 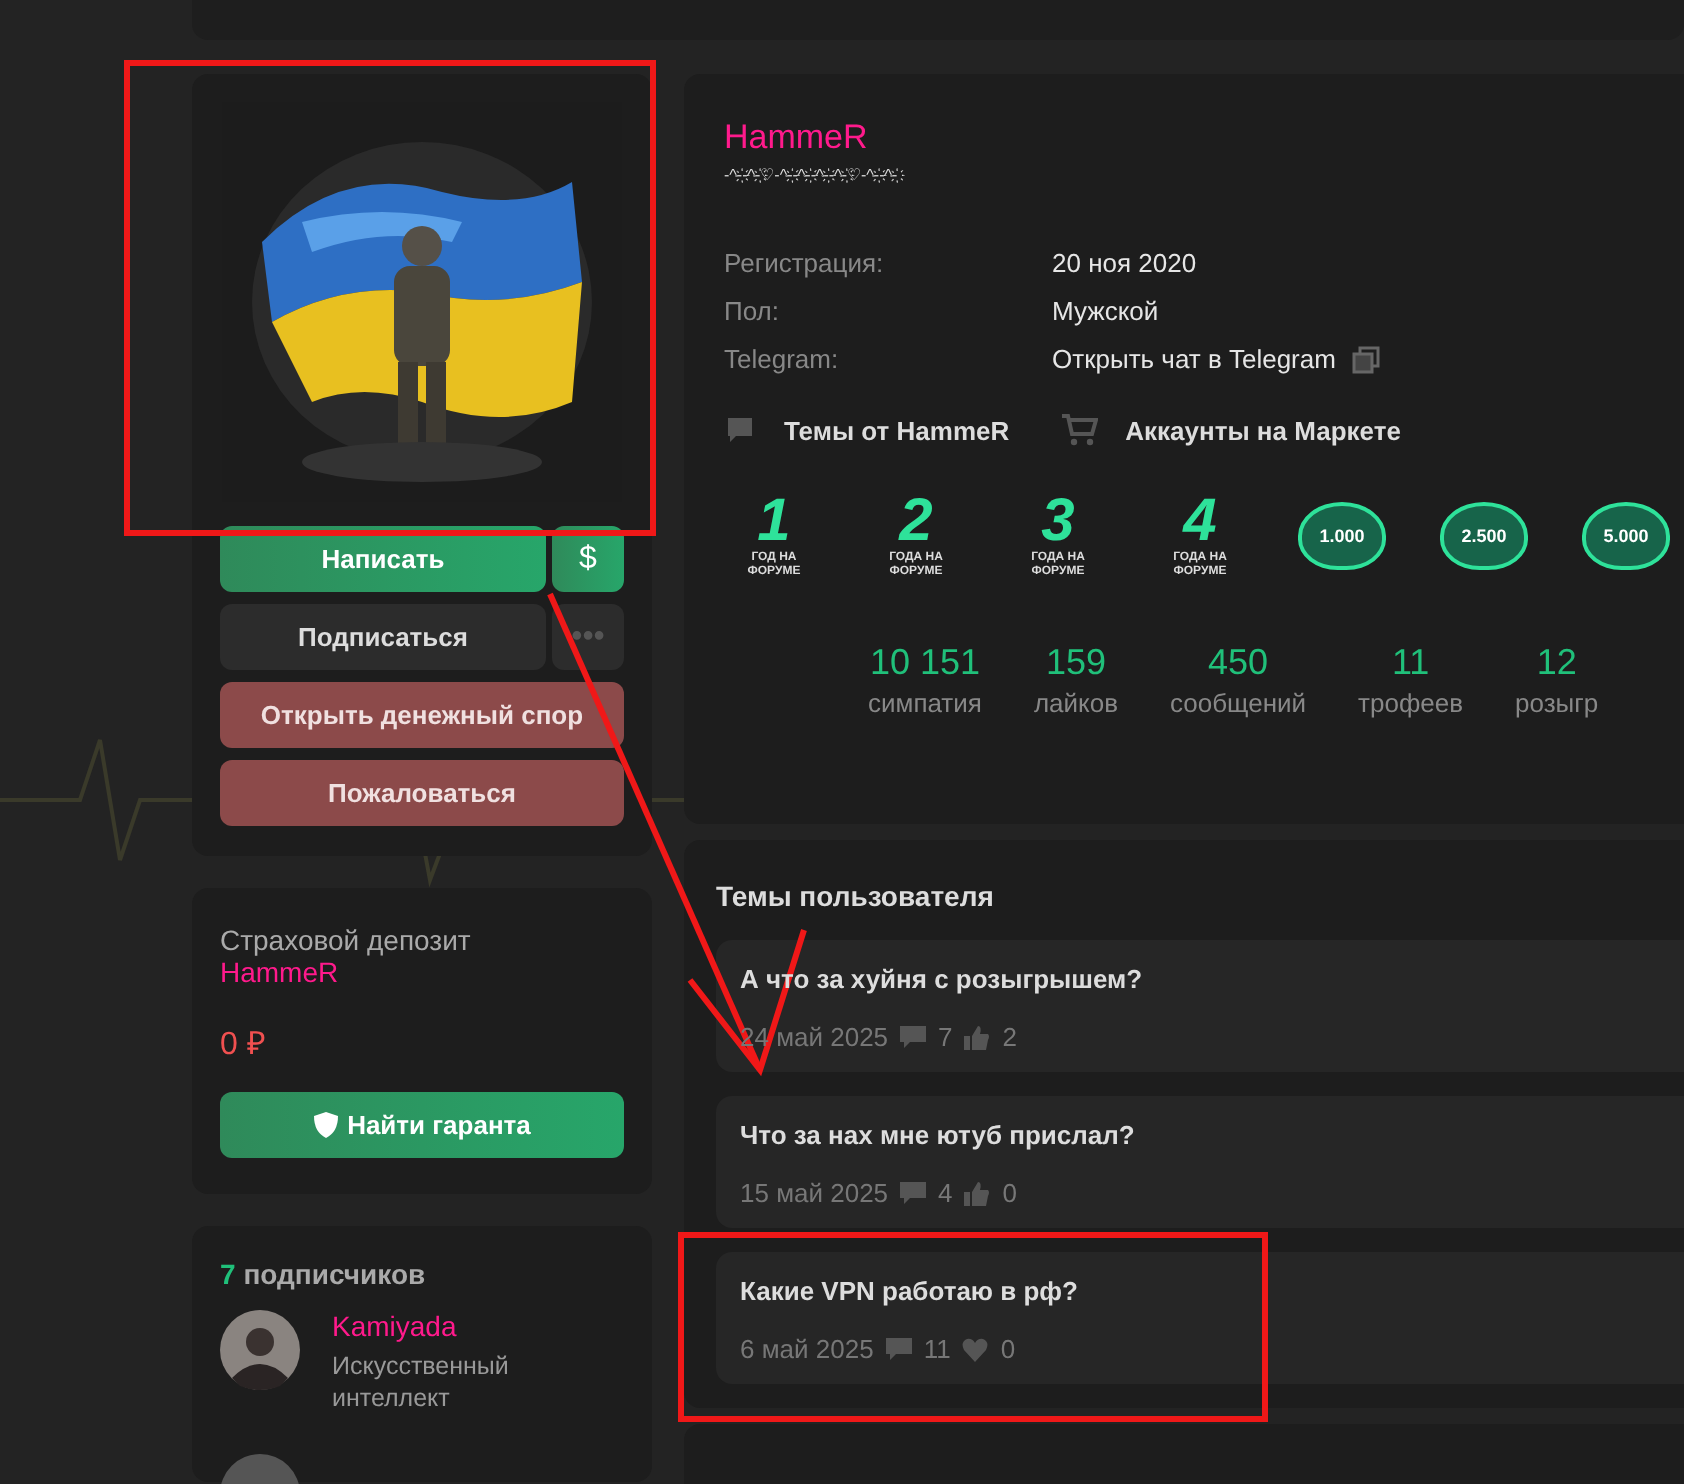 What do you see at coordinates (1238, 703) in the screenshot?
I see `stat-label: сообщений` at bounding box center [1238, 703].